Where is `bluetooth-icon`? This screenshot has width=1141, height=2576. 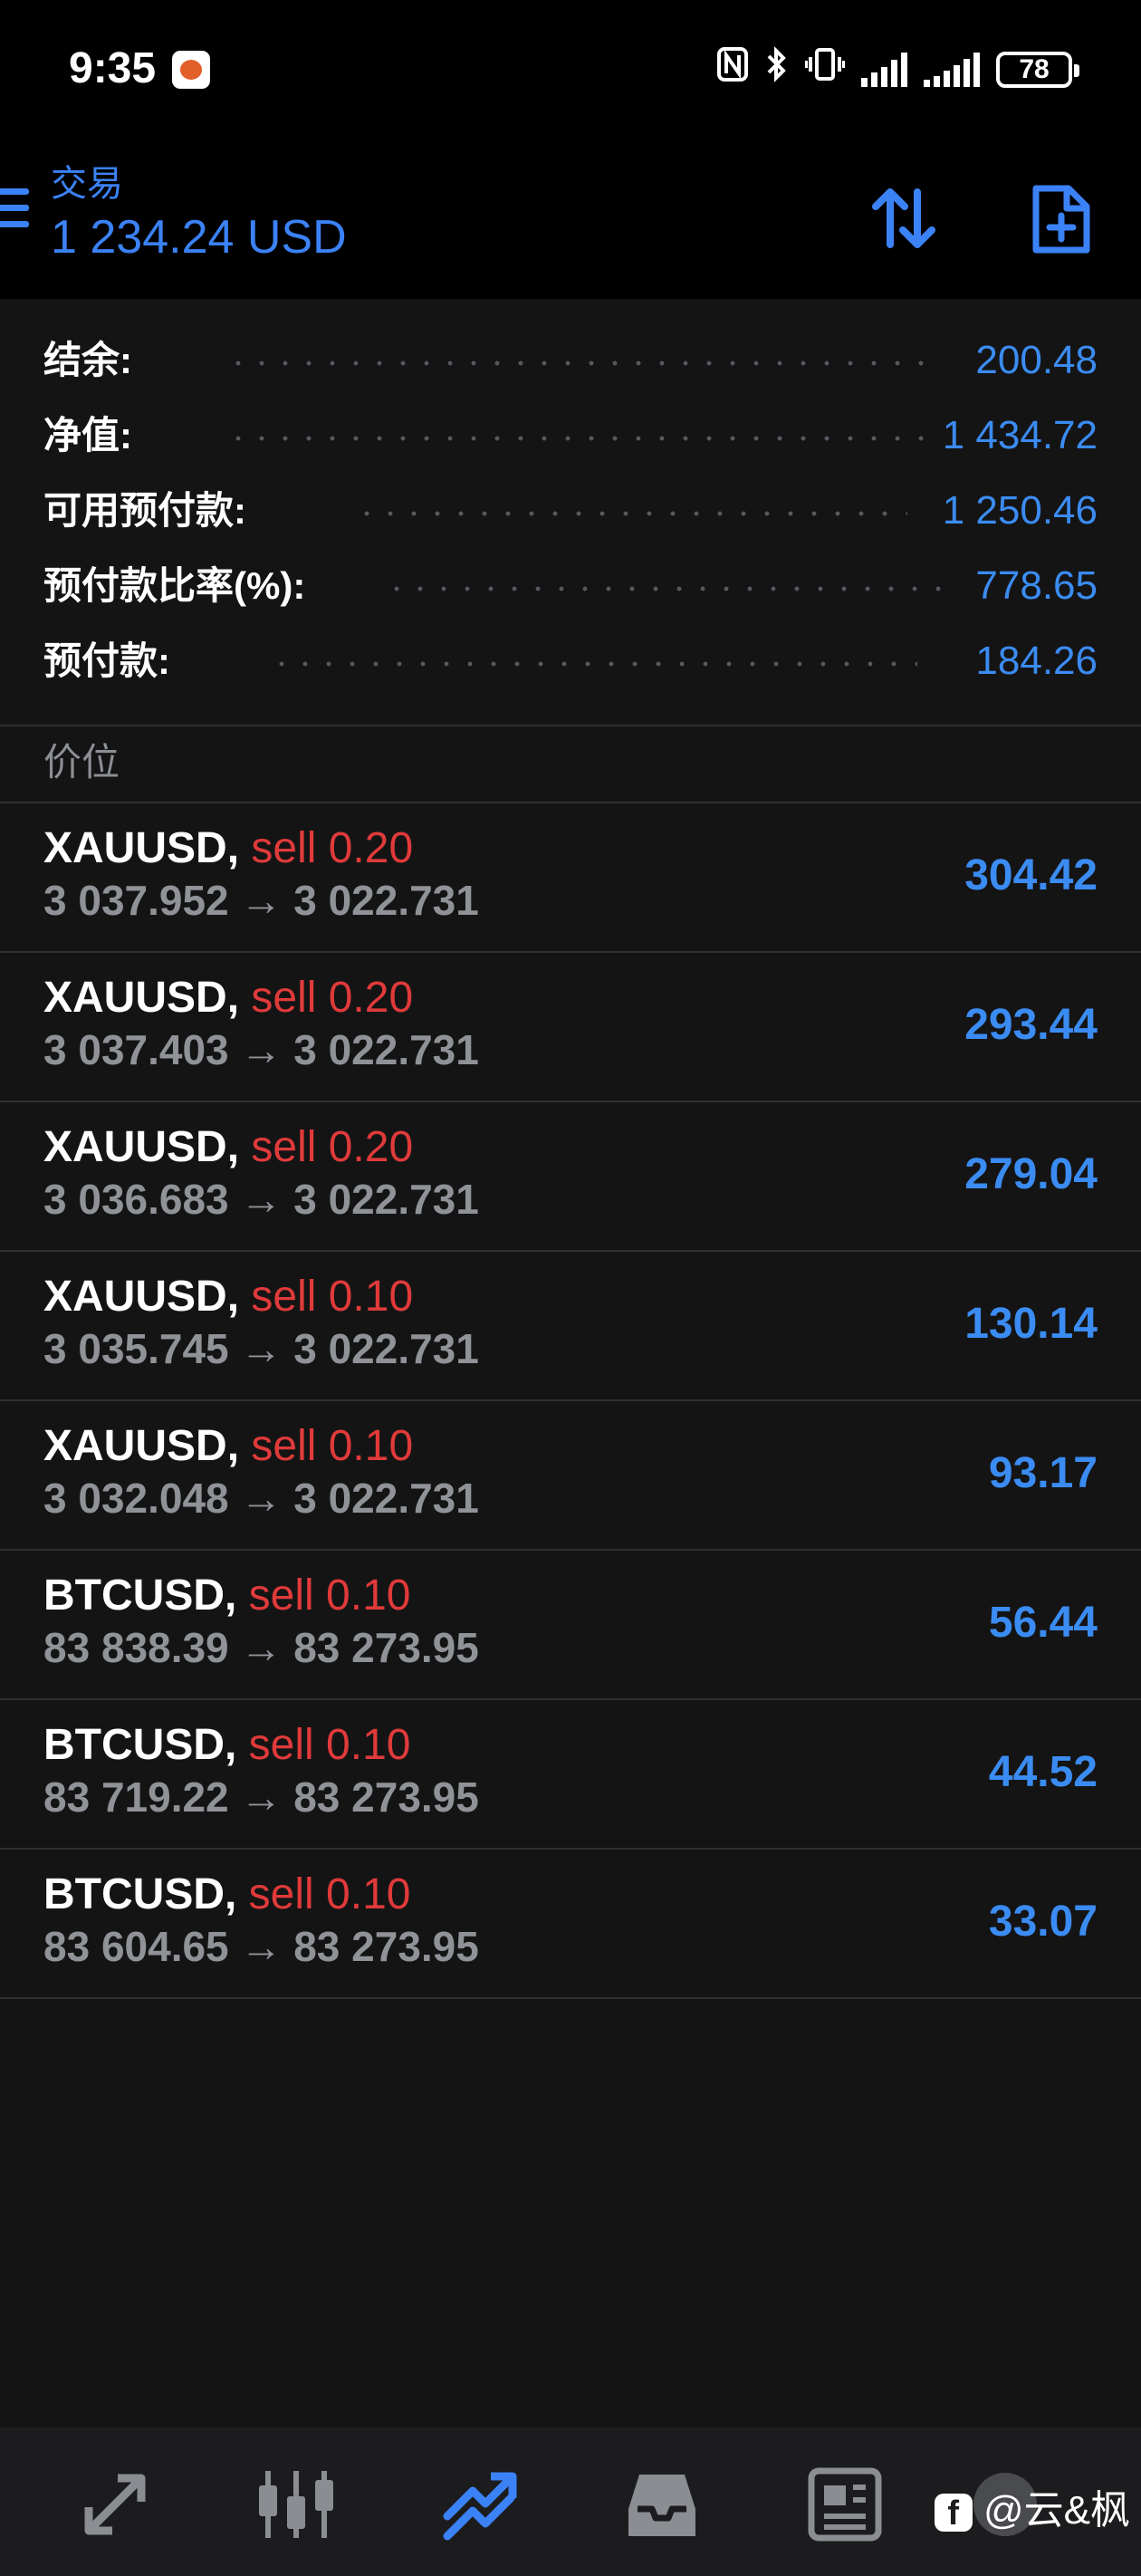
bluetooth-icon is located at coordinates (777, 69).